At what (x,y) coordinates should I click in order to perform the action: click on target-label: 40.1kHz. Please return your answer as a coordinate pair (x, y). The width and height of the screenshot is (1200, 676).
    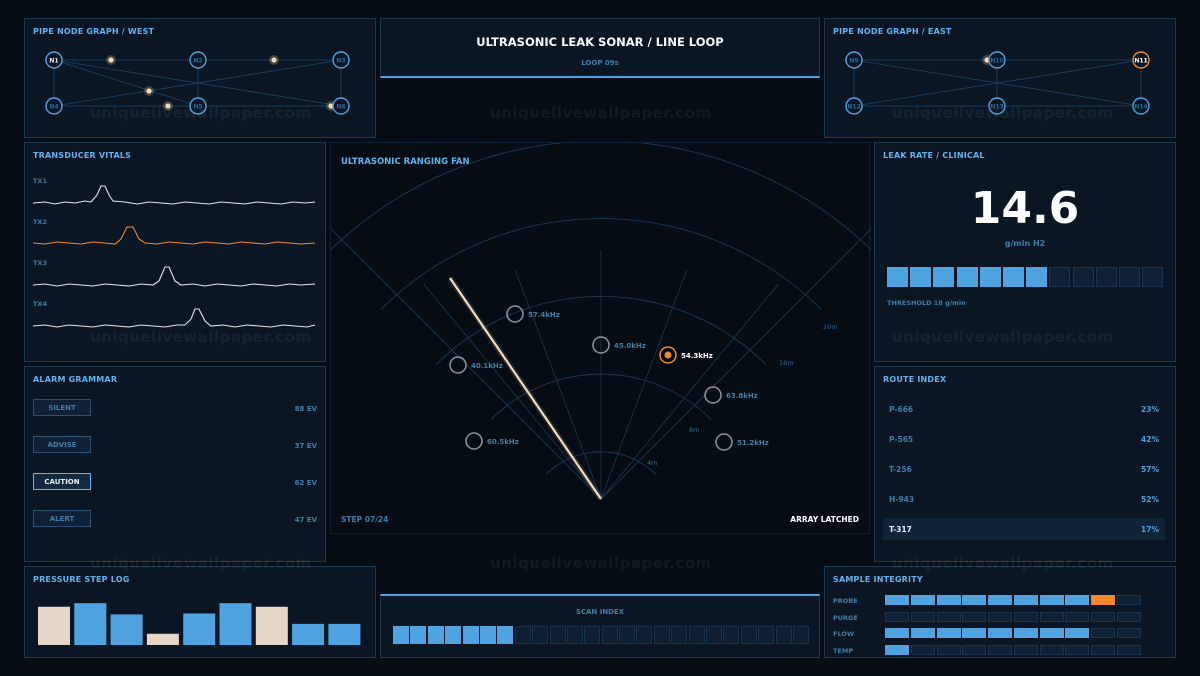
    Looking at the image, I should click on (487, 366).